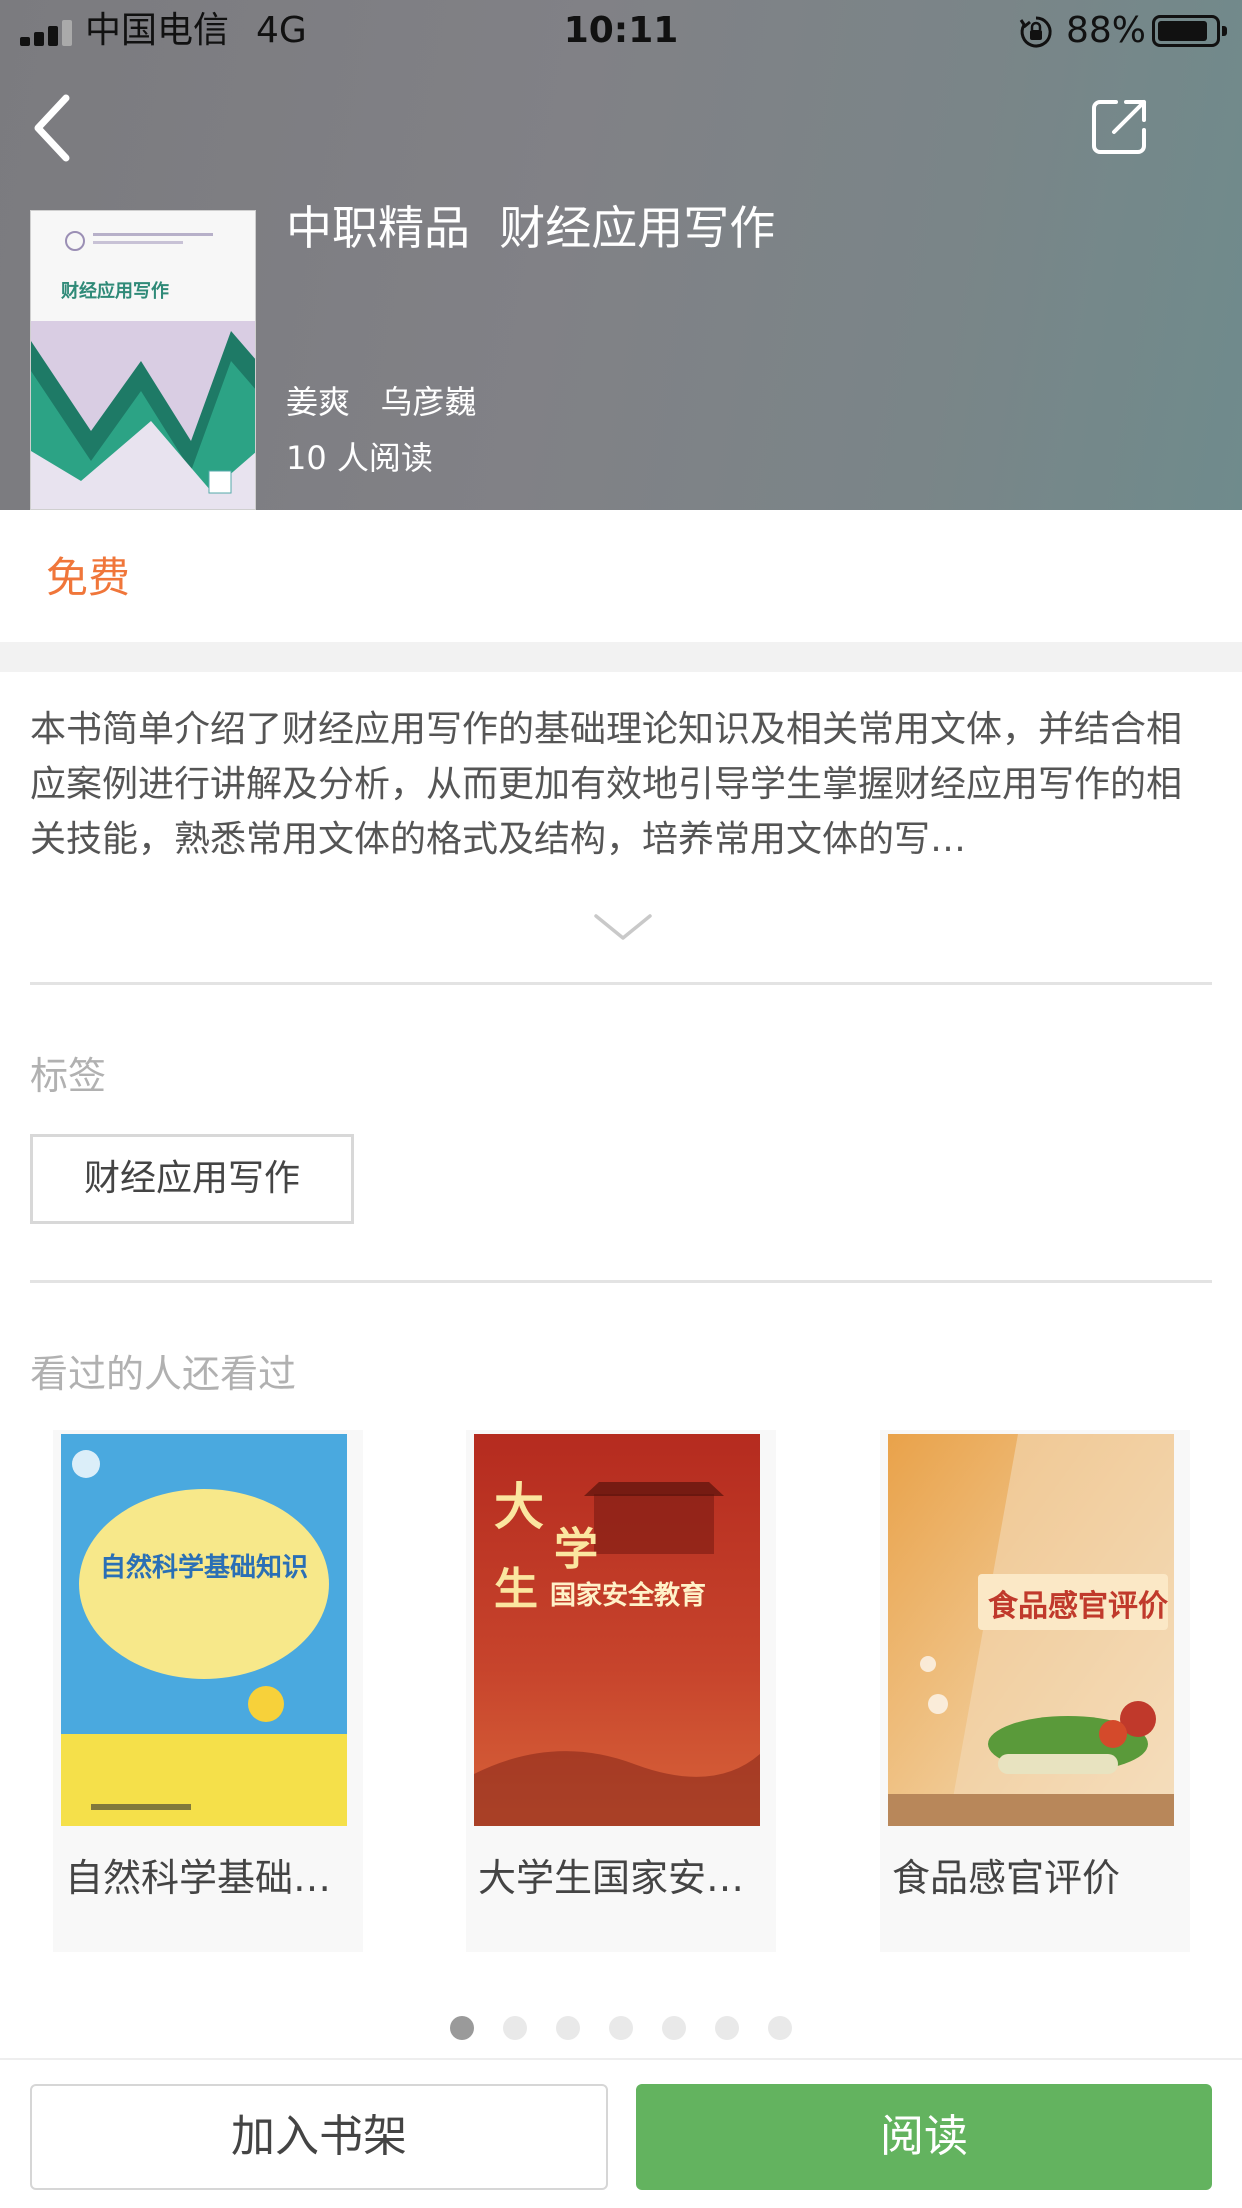 This screenshot has height=2208, width=1242. Describe the element at coordinates (115, 291) in the screenshot. I see `cover-title: 财经应用写作` at that location.